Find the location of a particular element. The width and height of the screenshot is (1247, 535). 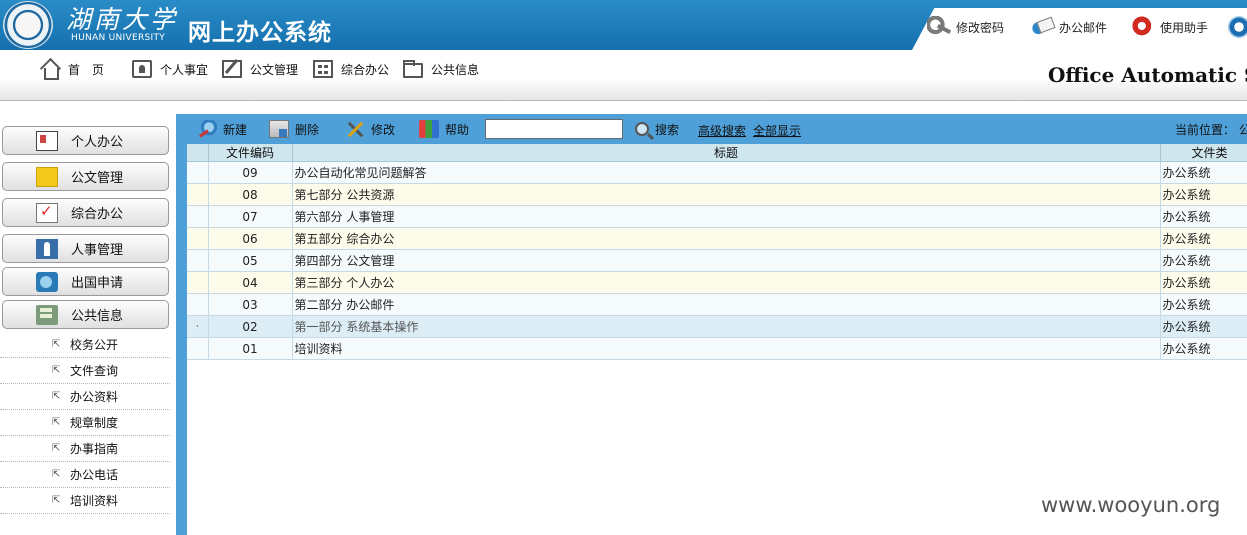

new-label: 新建 is located at coordinates (235, 129).